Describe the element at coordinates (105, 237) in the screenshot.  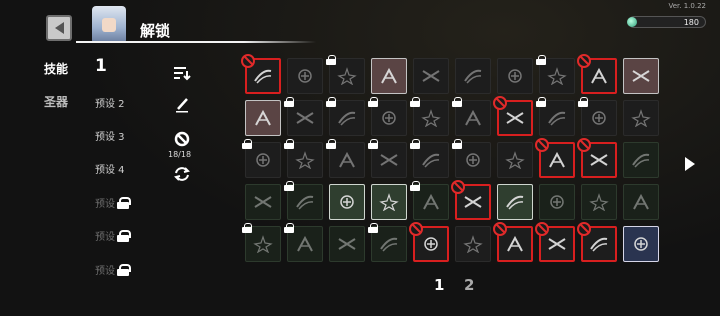
I see `preset-label: 预设` at that location.